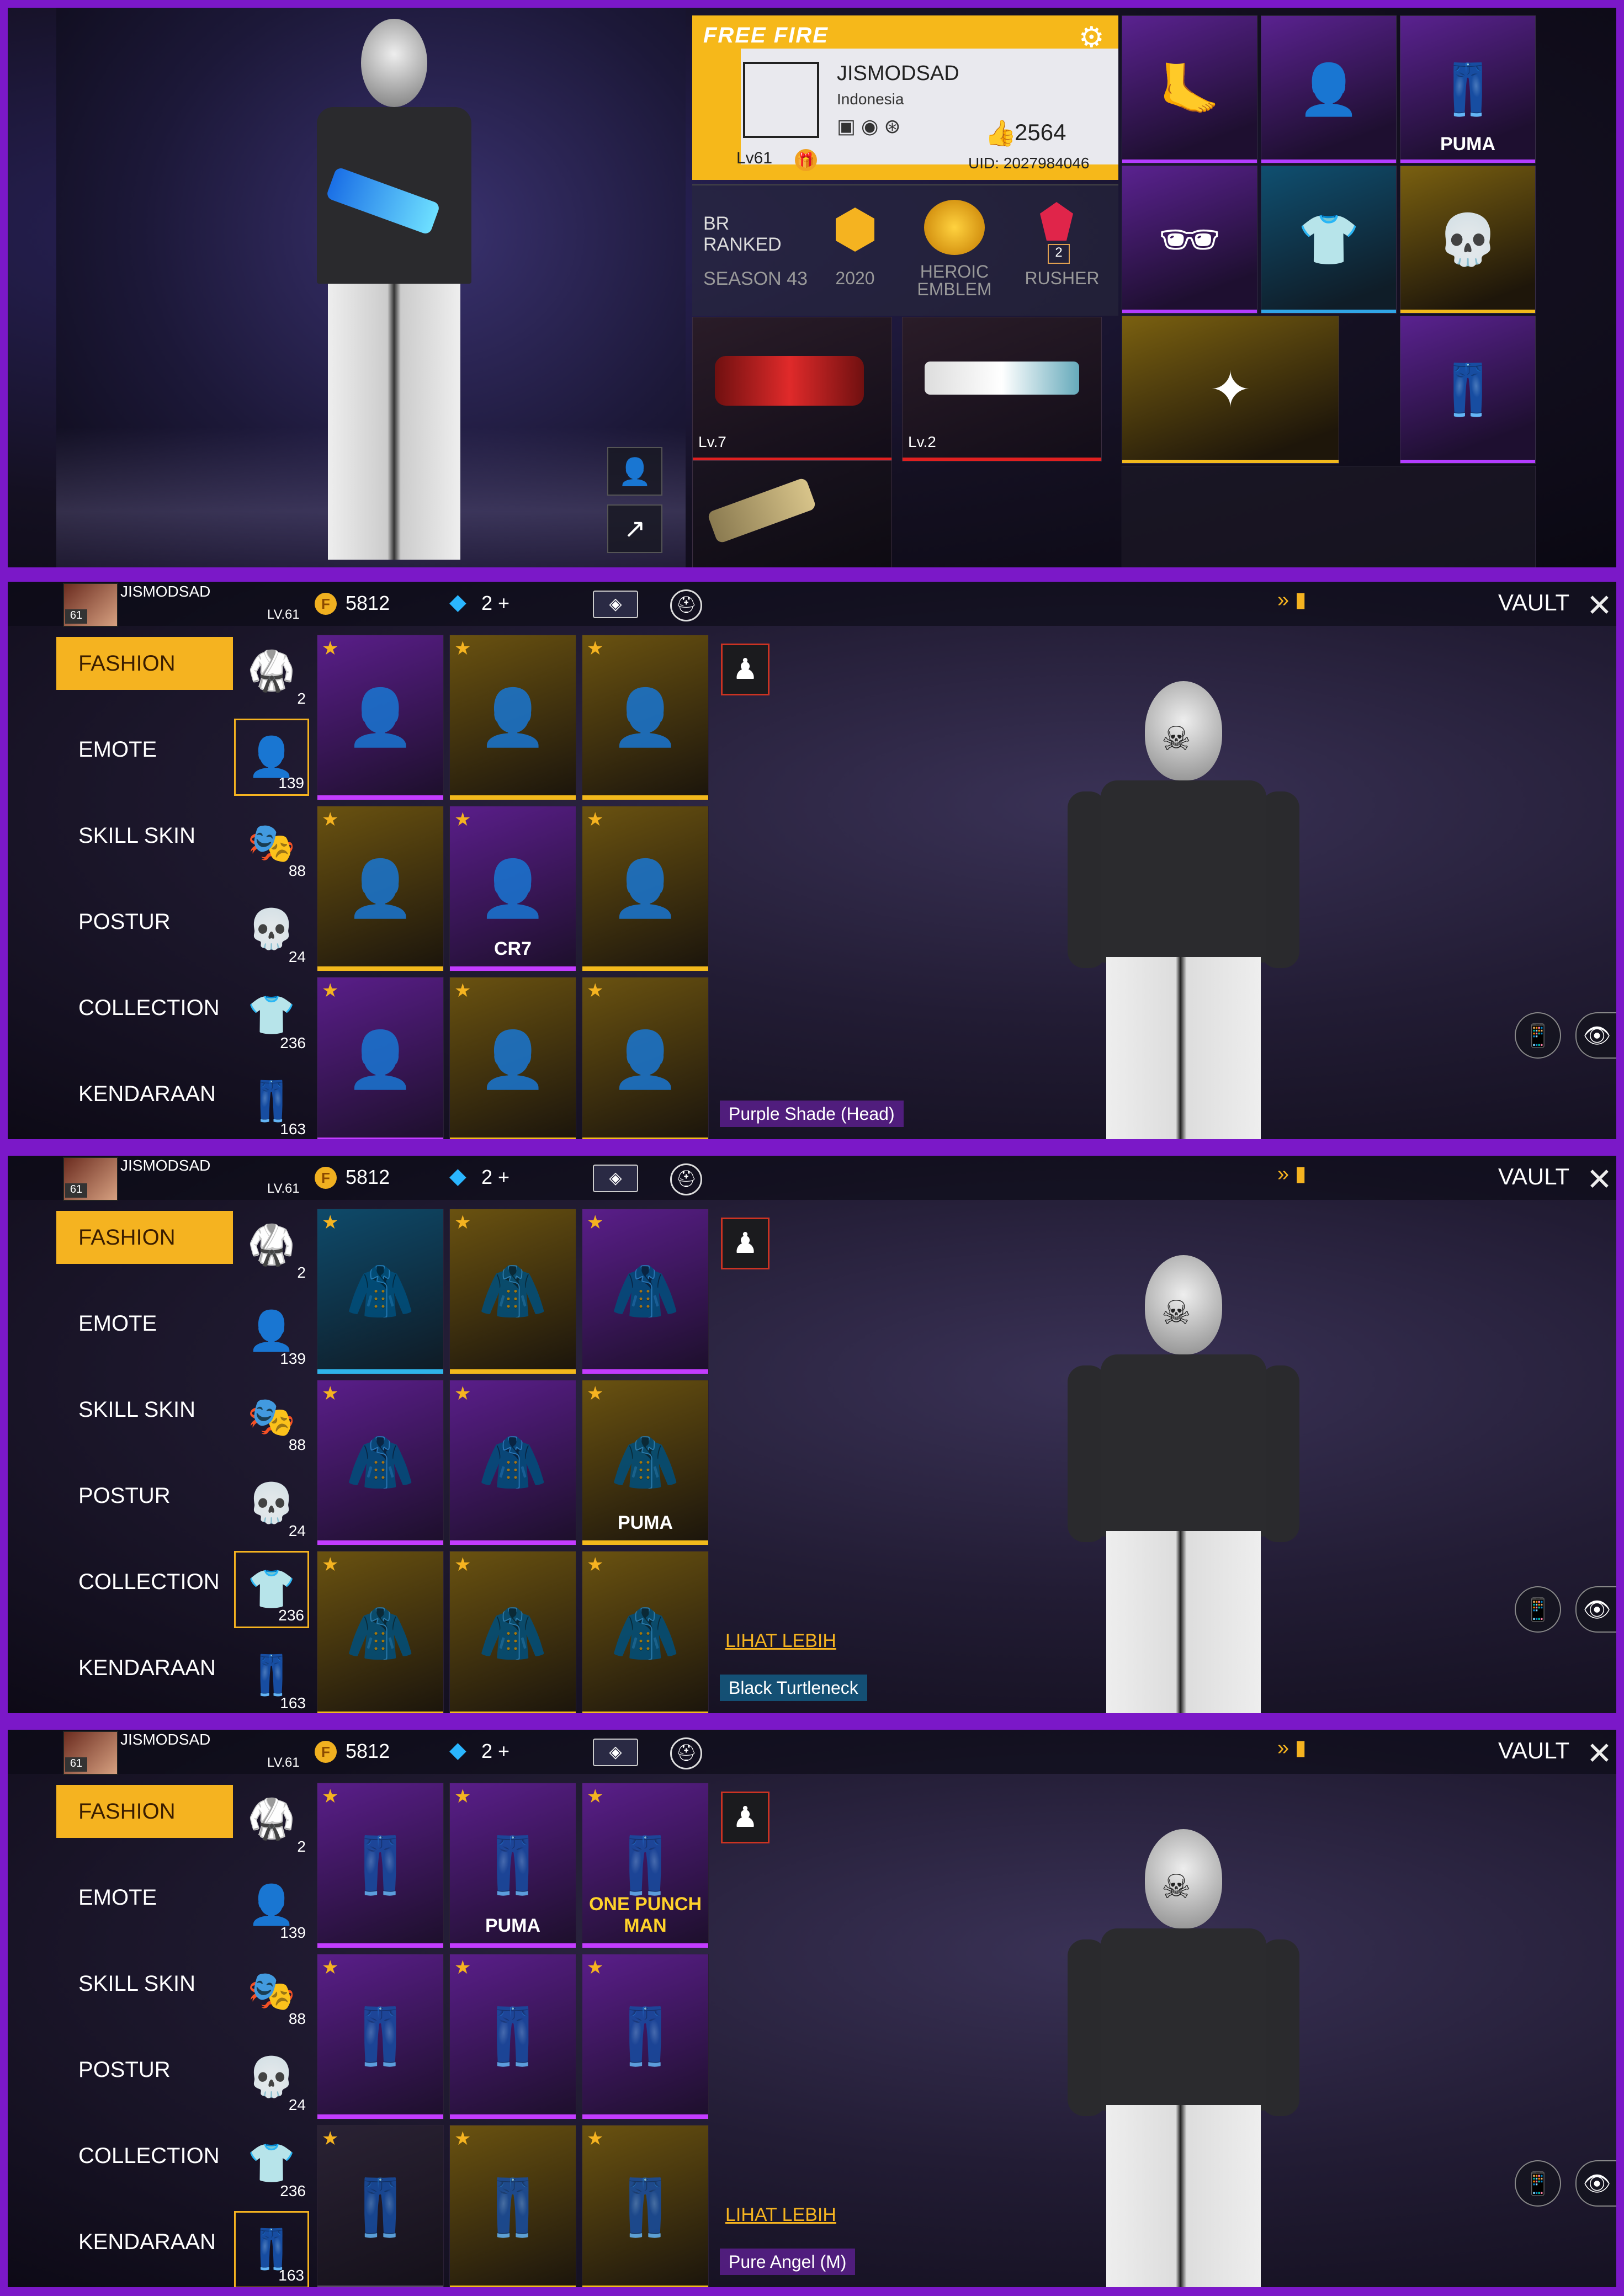 The image size is (1624, 2296). What do you see at coordinates (1329, 89) in the screenshot?
I see `item-hair: 👤` at bounding box center [1329, 89].